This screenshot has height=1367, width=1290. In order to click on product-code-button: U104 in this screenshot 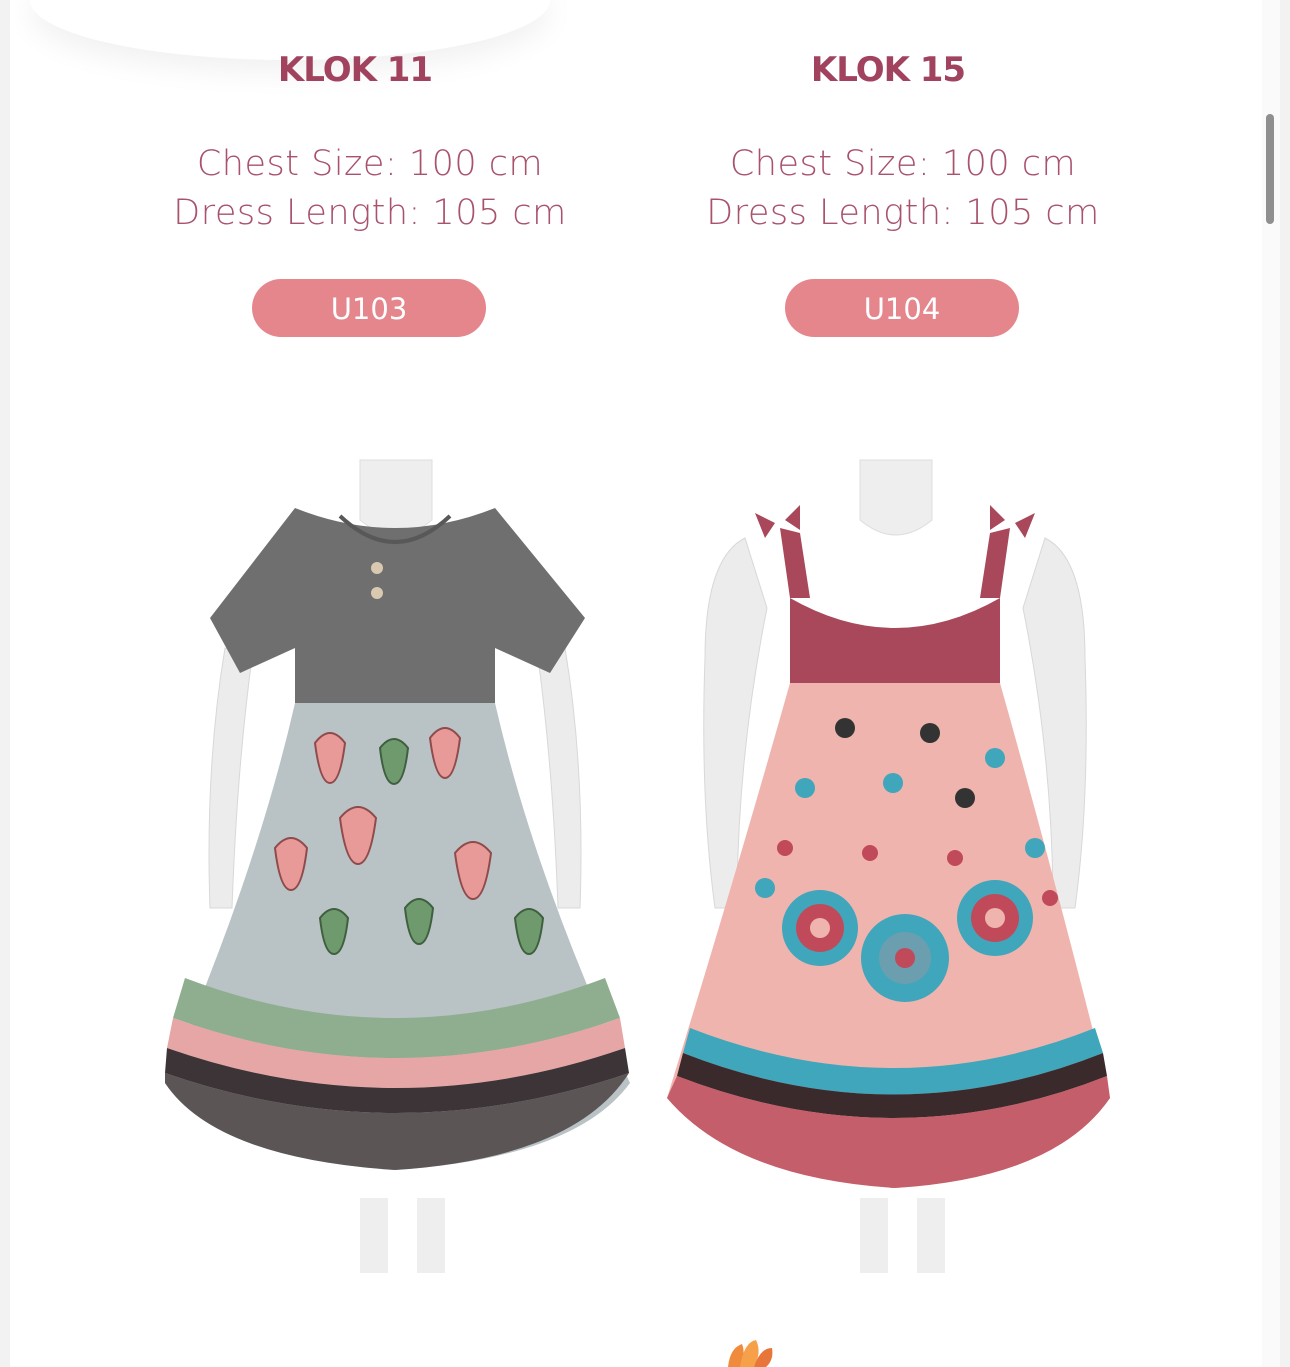, I will do `click(902, 308)`.